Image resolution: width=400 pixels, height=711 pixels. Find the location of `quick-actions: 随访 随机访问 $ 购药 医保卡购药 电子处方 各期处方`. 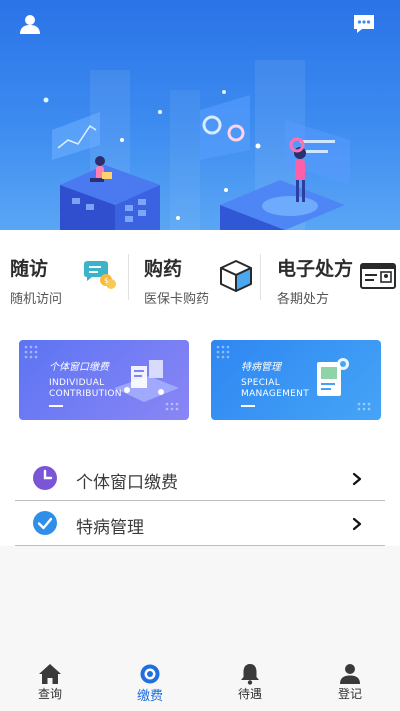

quick-actions: 随访 随机访问 $ 购药 医保卡购药 电子处方 各期处方 is located at coordinates (200, 272).